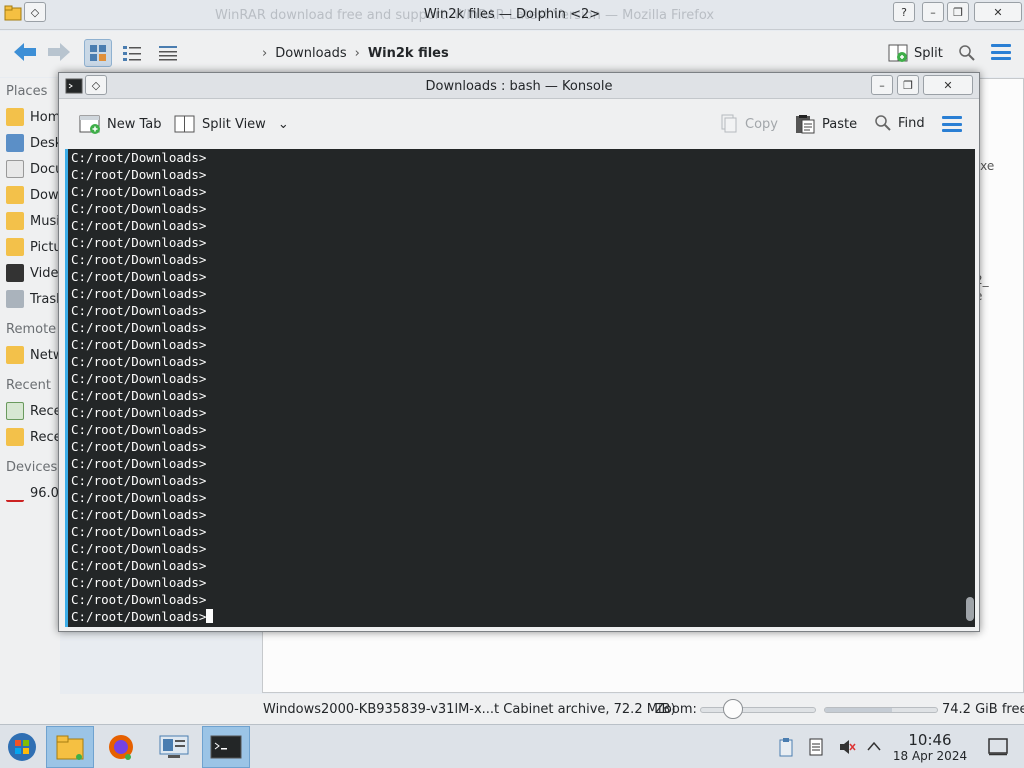 This screenshot has width=1024, height=768. Describe the element at coordinates (33, 169) in the screenshot. I see `places-item-documents: Documents` at that location.